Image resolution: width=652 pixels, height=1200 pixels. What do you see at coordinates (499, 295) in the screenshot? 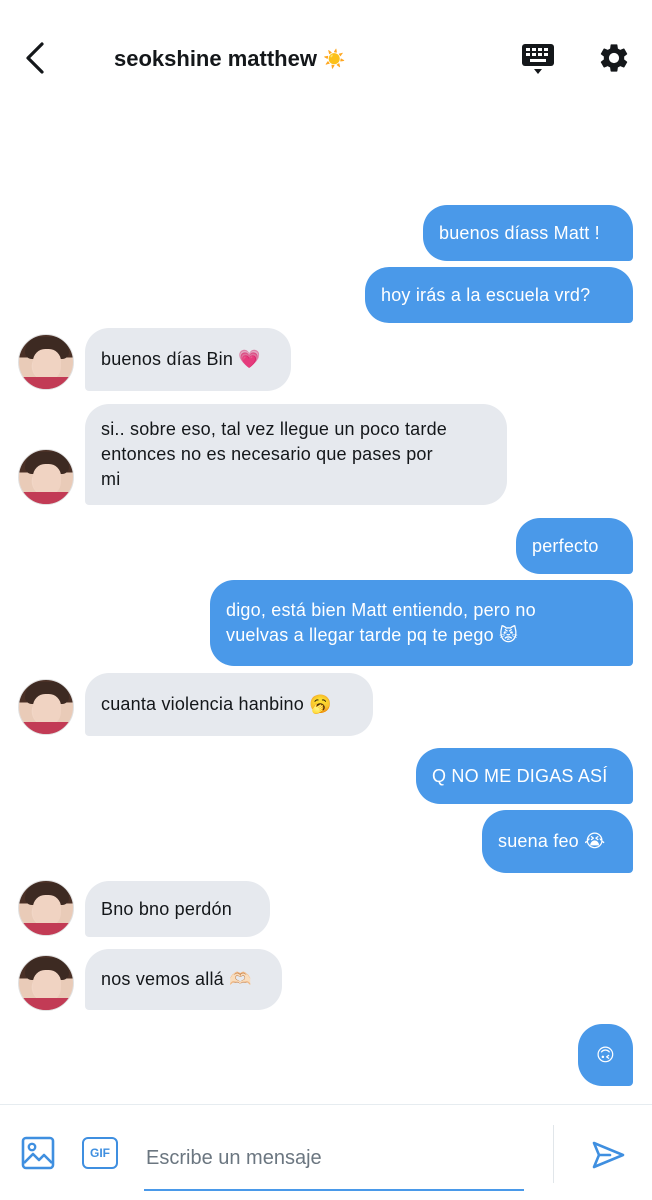
I see `message-bubble: hoy irás a la escuela vrd?` at bounding box center [499, 295].